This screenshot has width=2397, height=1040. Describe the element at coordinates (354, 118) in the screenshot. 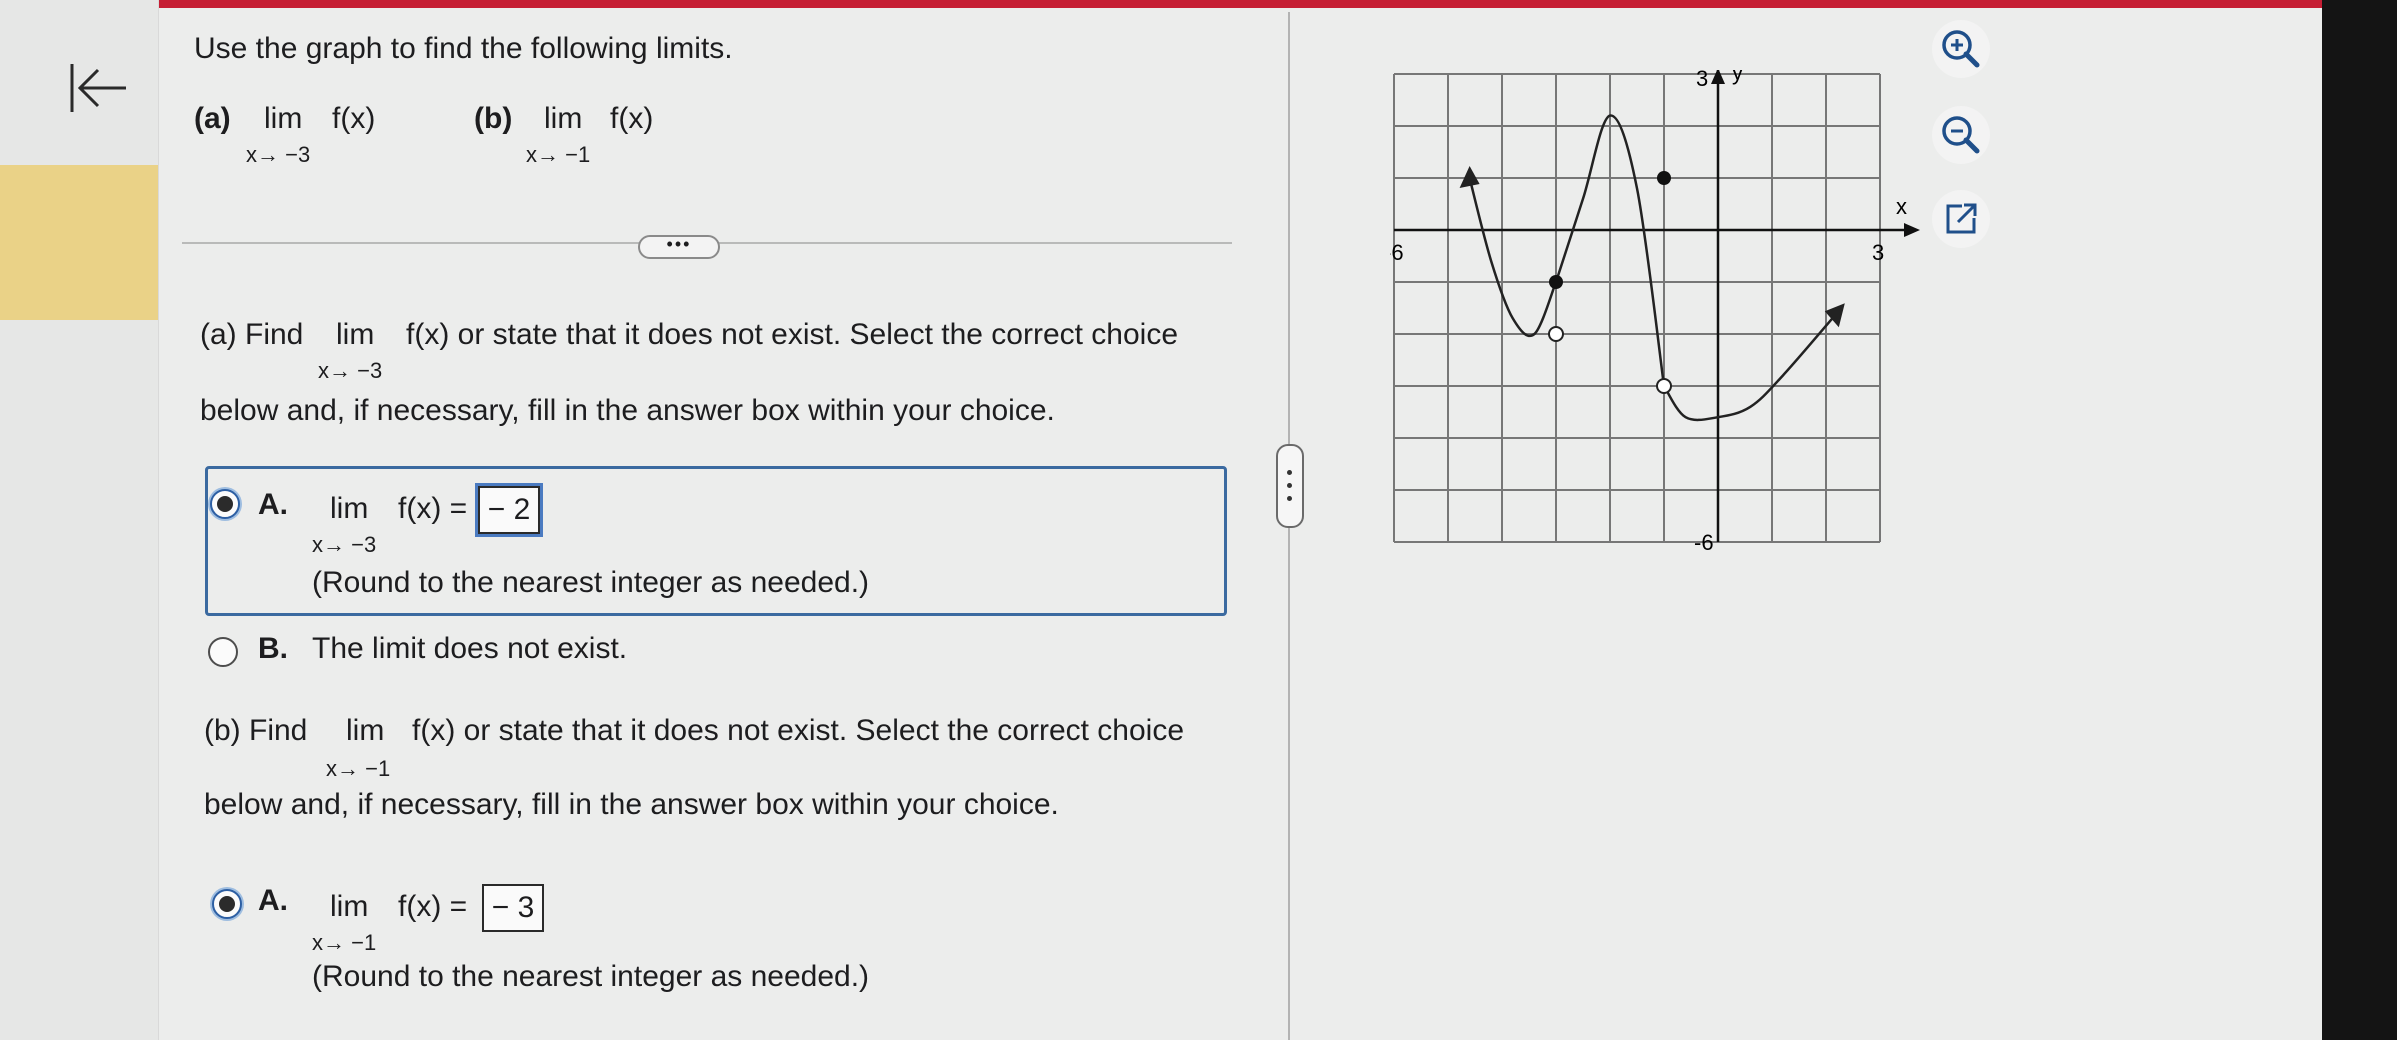

I see `fx-a: f(x)` at that location.